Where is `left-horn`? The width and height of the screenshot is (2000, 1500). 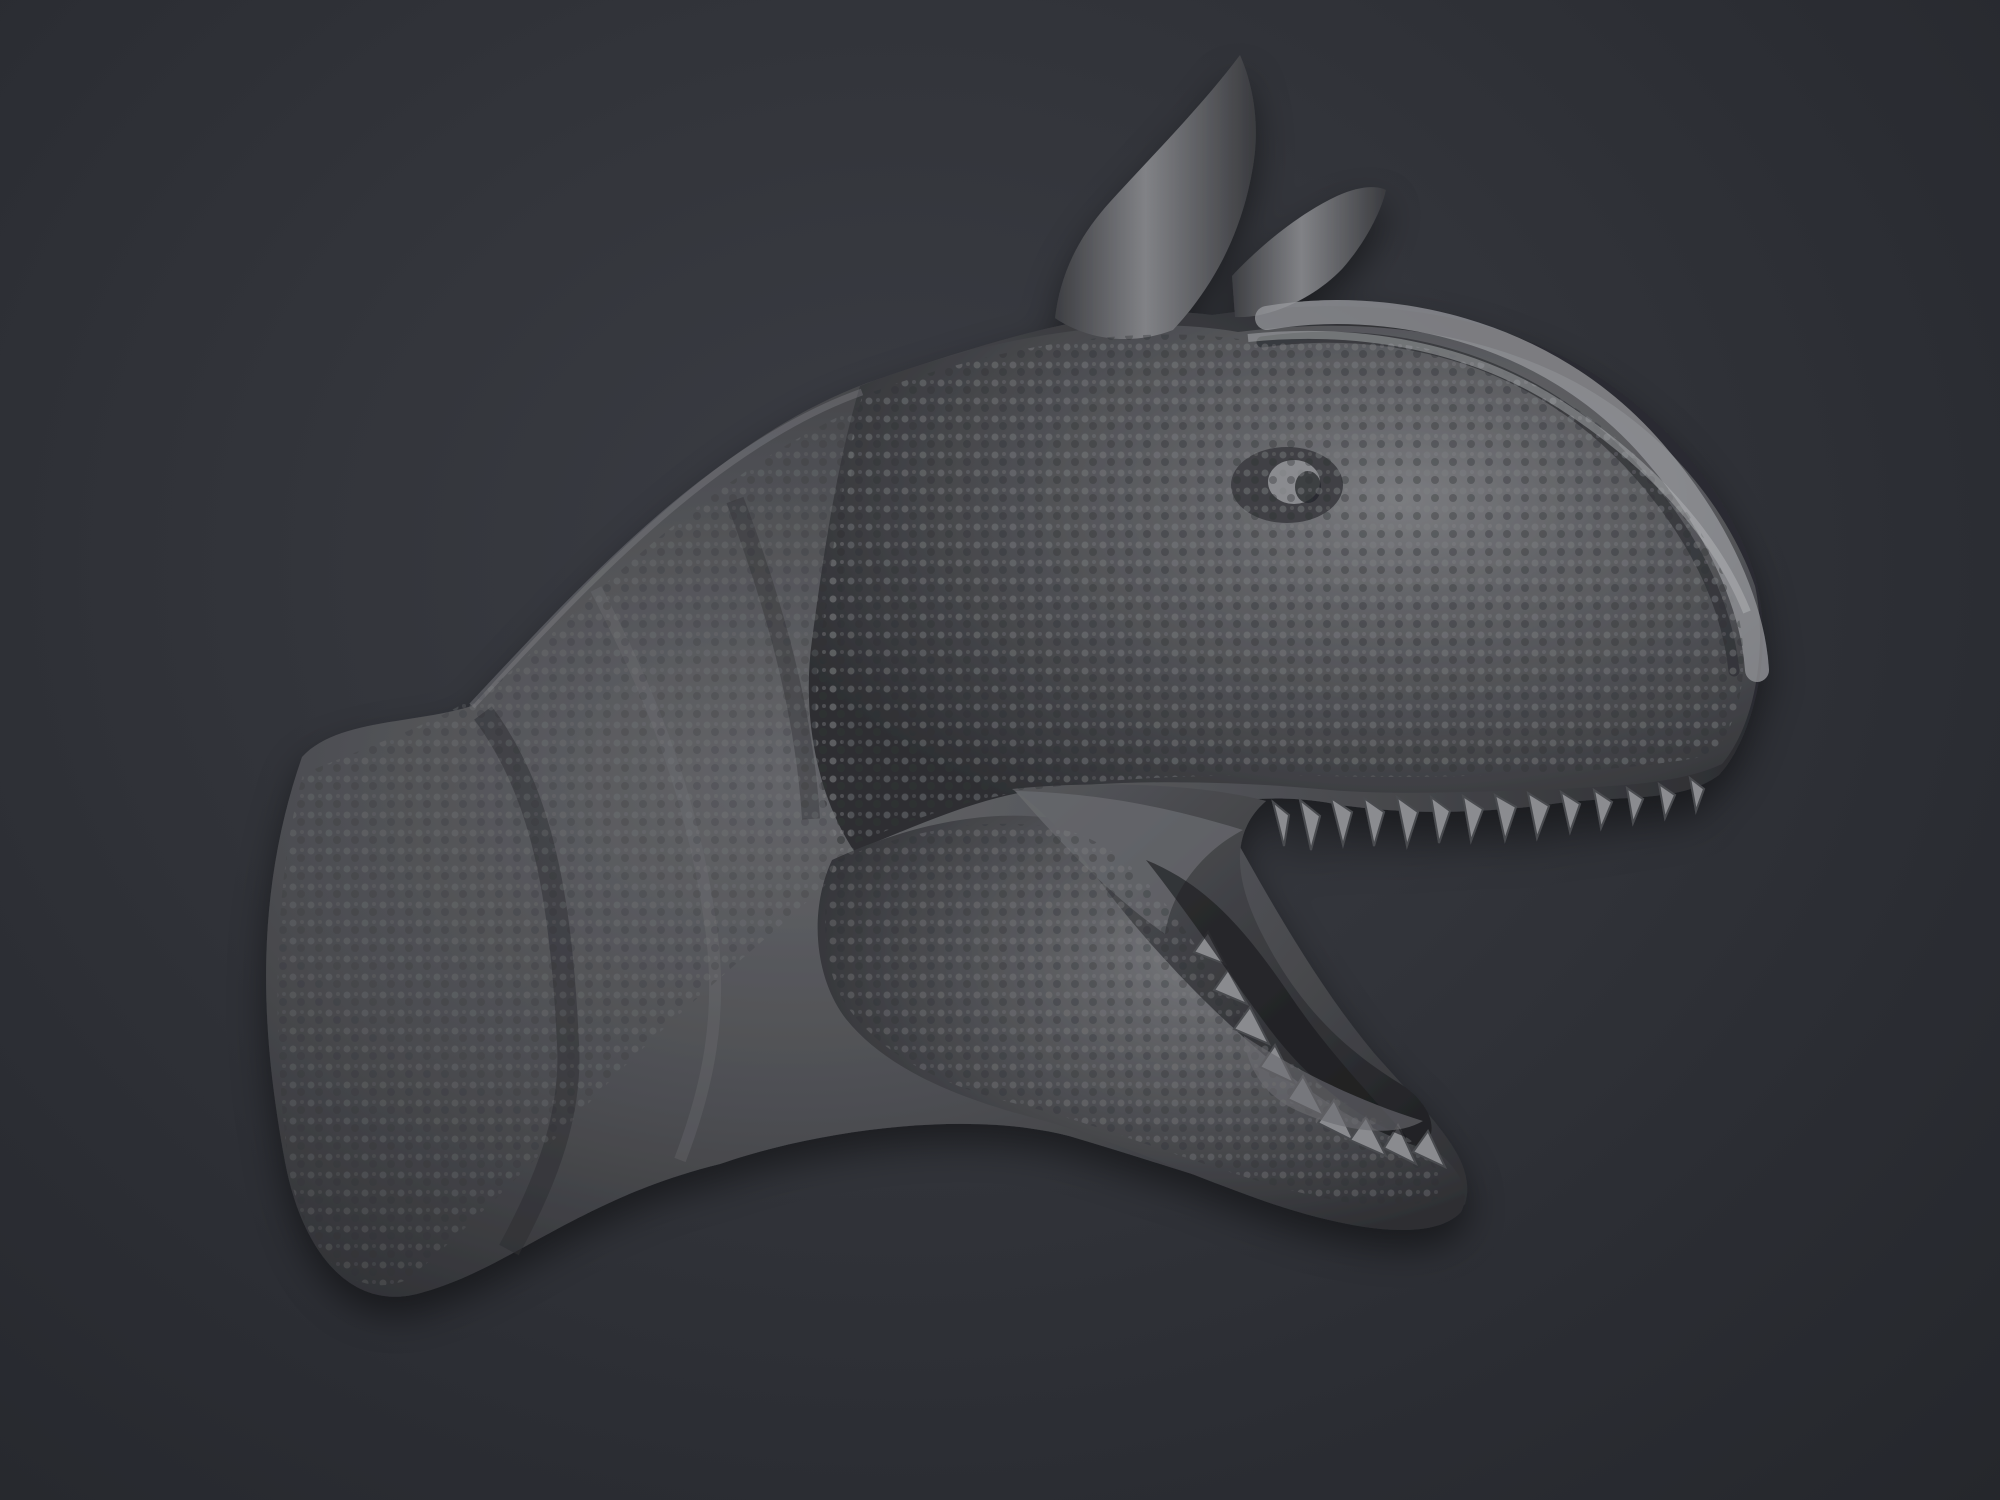 left-horn is located at coordinates (1155, 197).